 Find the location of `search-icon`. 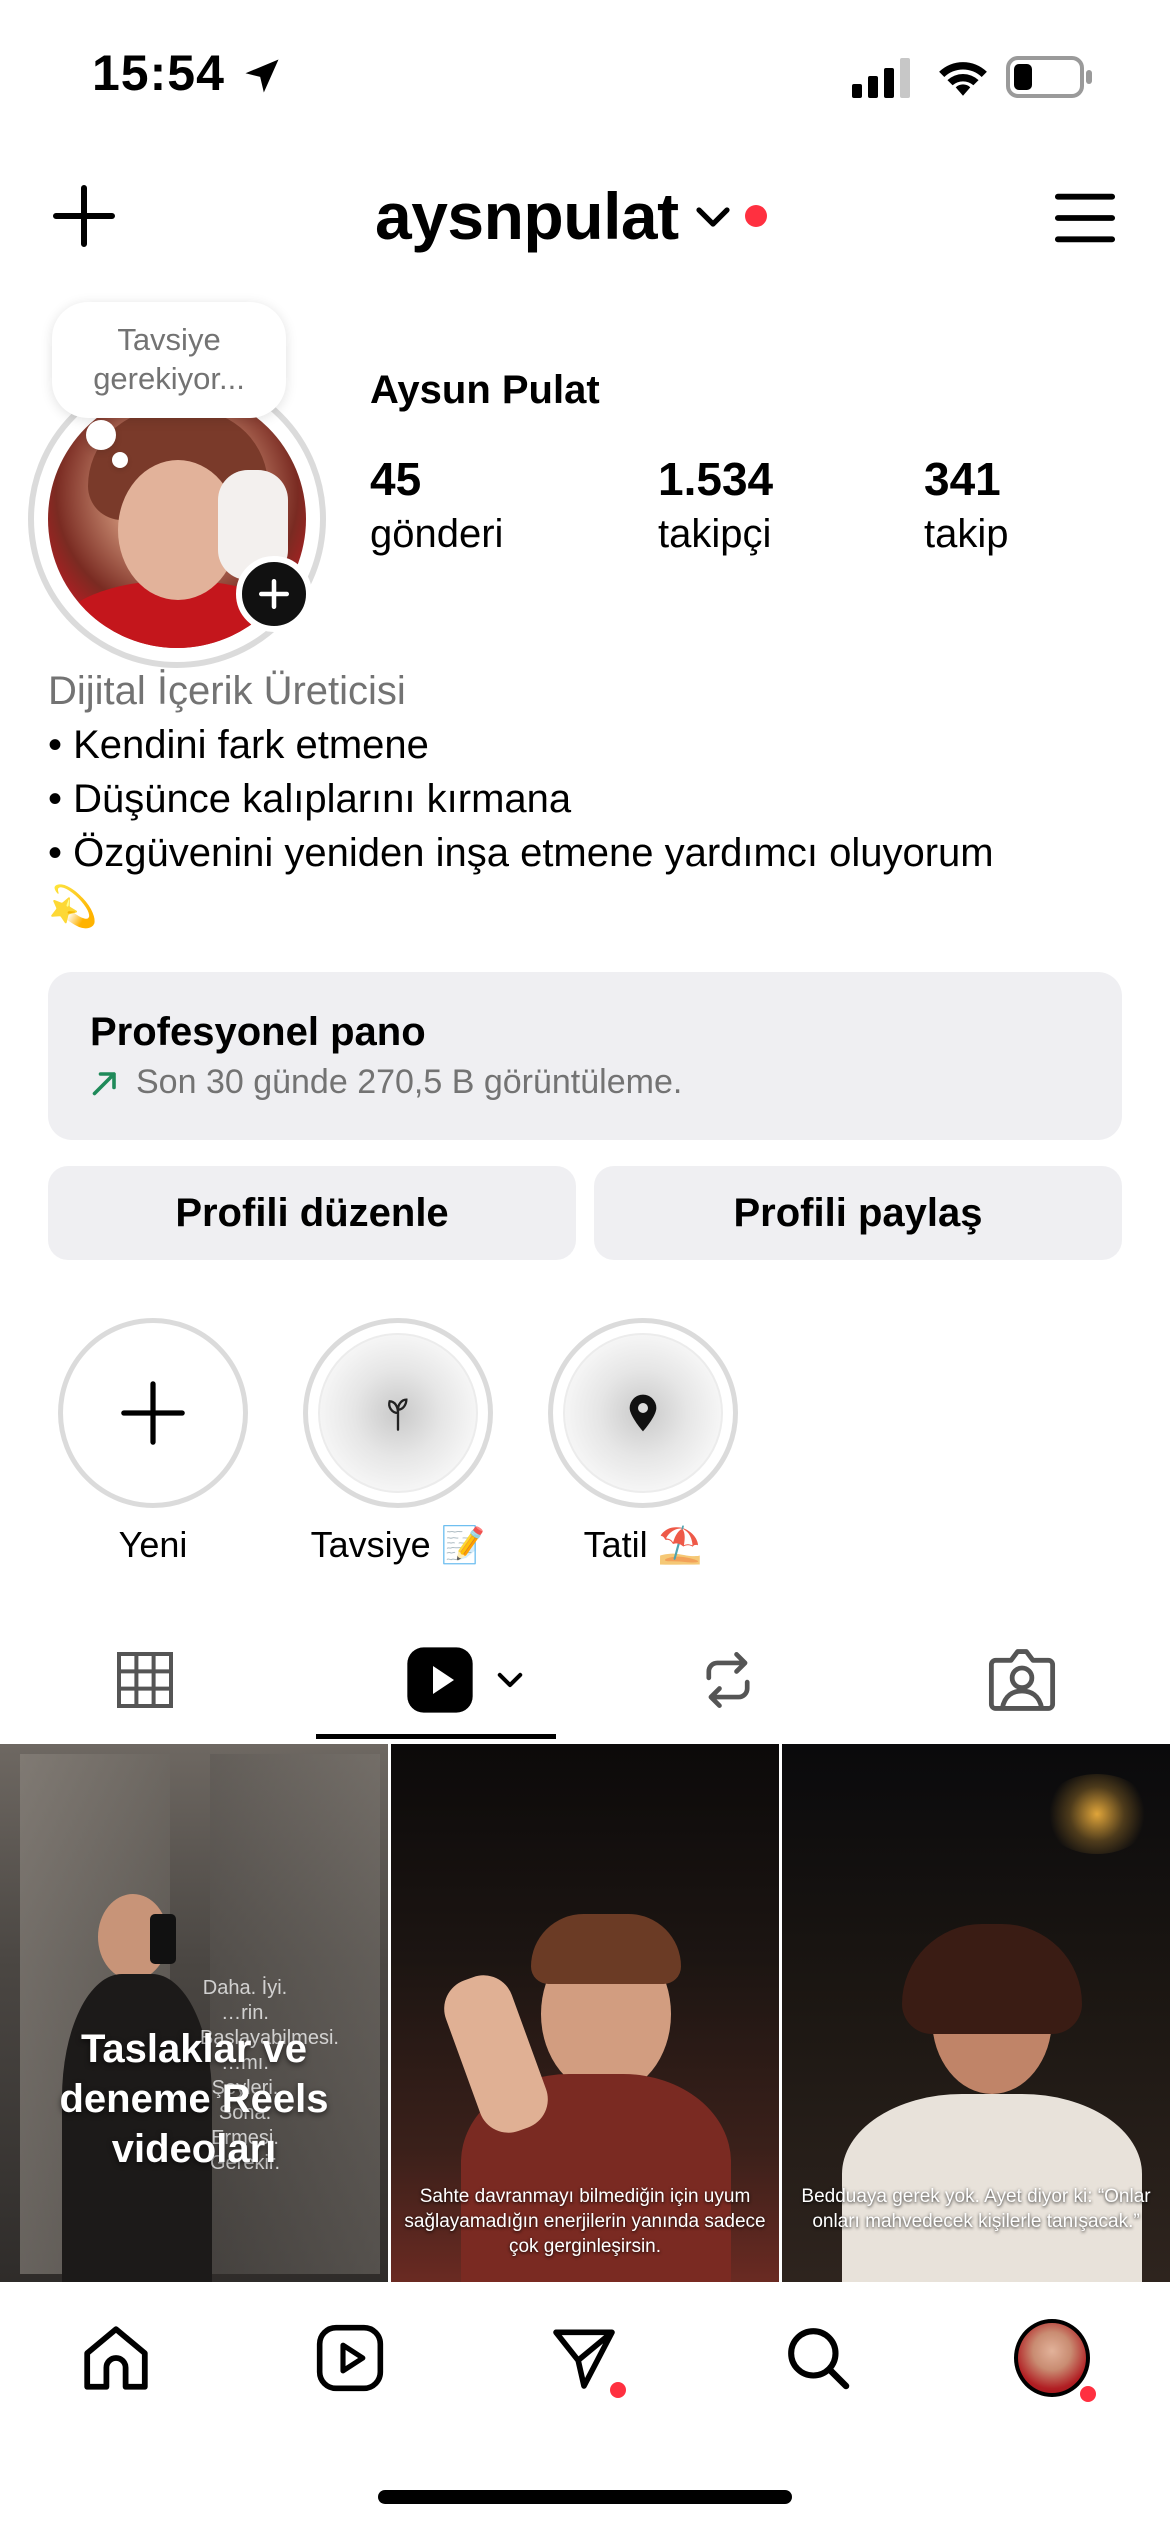

search-icon is located at coordinates (819, 2359).